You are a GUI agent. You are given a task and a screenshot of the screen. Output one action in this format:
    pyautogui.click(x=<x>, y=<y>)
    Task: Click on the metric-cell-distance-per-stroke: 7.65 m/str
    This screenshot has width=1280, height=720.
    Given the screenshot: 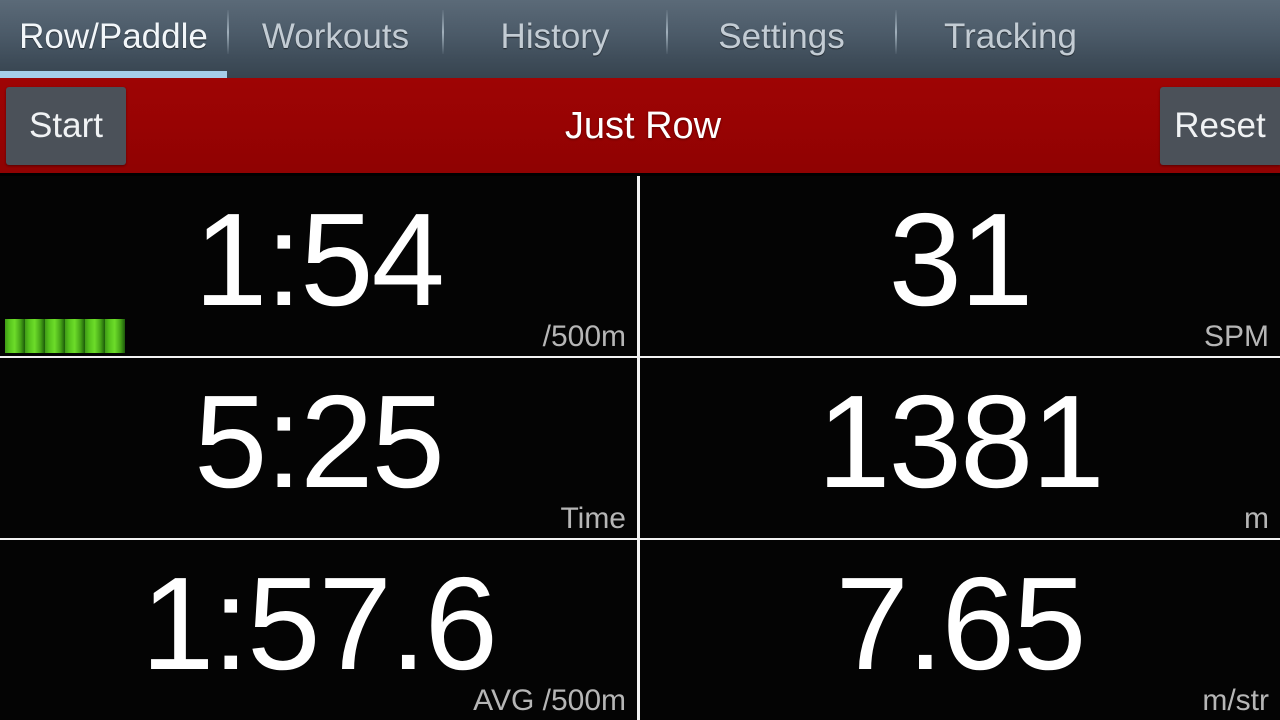 What is the action you would take?
    pyautogui.click(x=960, y=630)
    